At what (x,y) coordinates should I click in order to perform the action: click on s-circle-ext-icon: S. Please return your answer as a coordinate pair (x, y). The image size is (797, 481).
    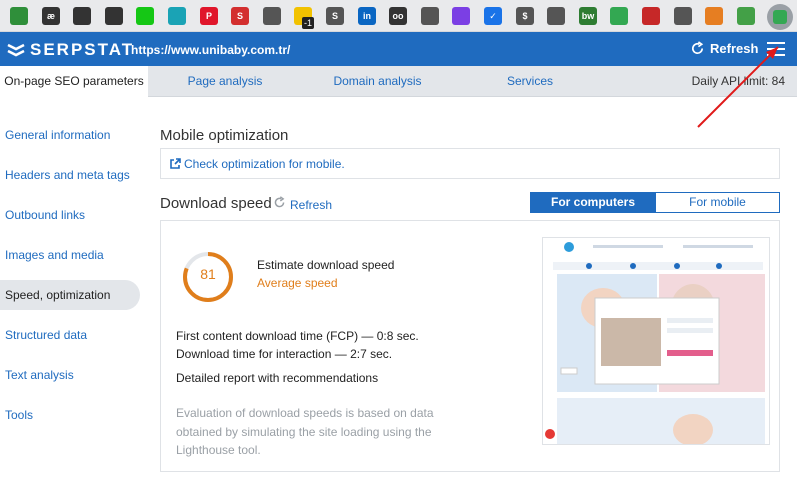
    Looking at the image, I should click on (335, 16).